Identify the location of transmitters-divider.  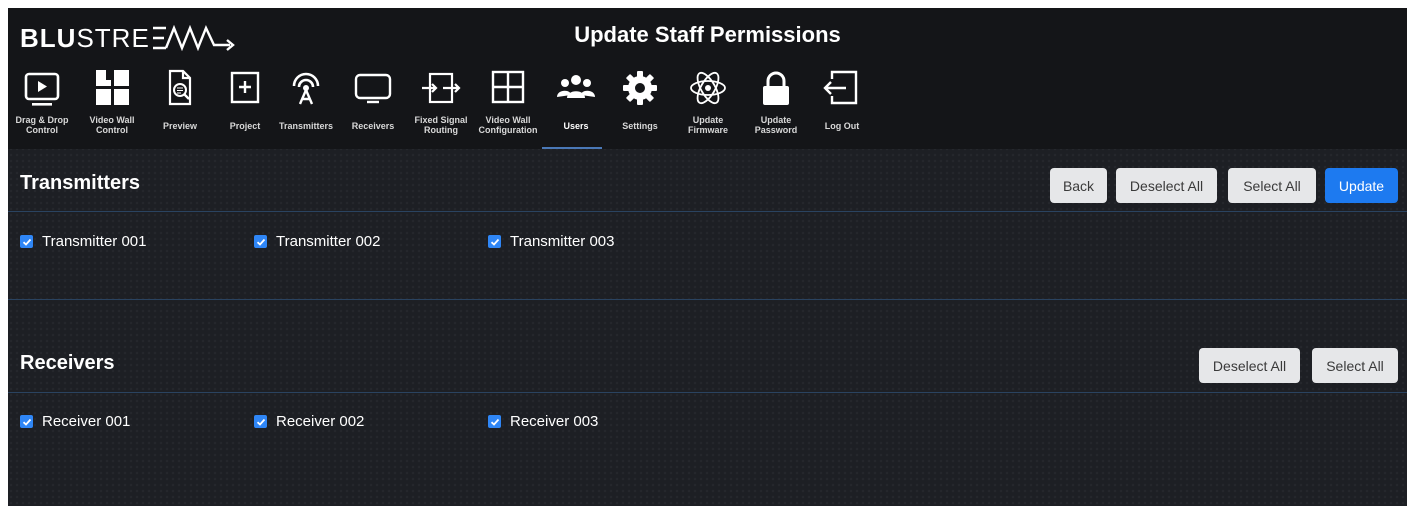
(707, 211).